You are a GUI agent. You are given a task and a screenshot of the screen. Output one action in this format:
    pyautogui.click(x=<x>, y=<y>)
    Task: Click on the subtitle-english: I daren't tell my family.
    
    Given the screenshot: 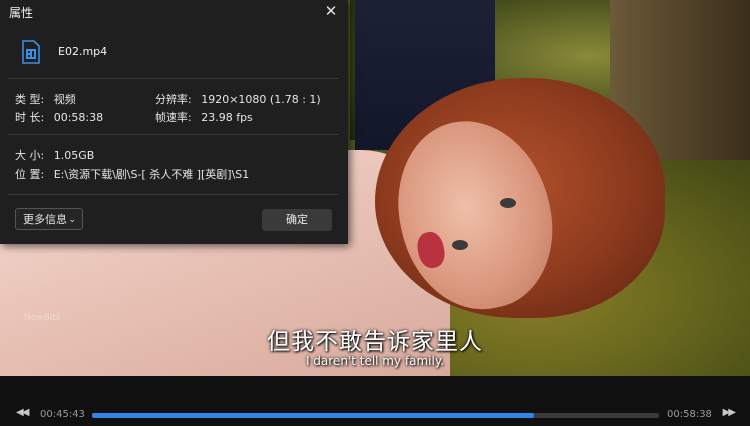 What is the action you would take?
    pyautogui.click(x=375, y=361)
    